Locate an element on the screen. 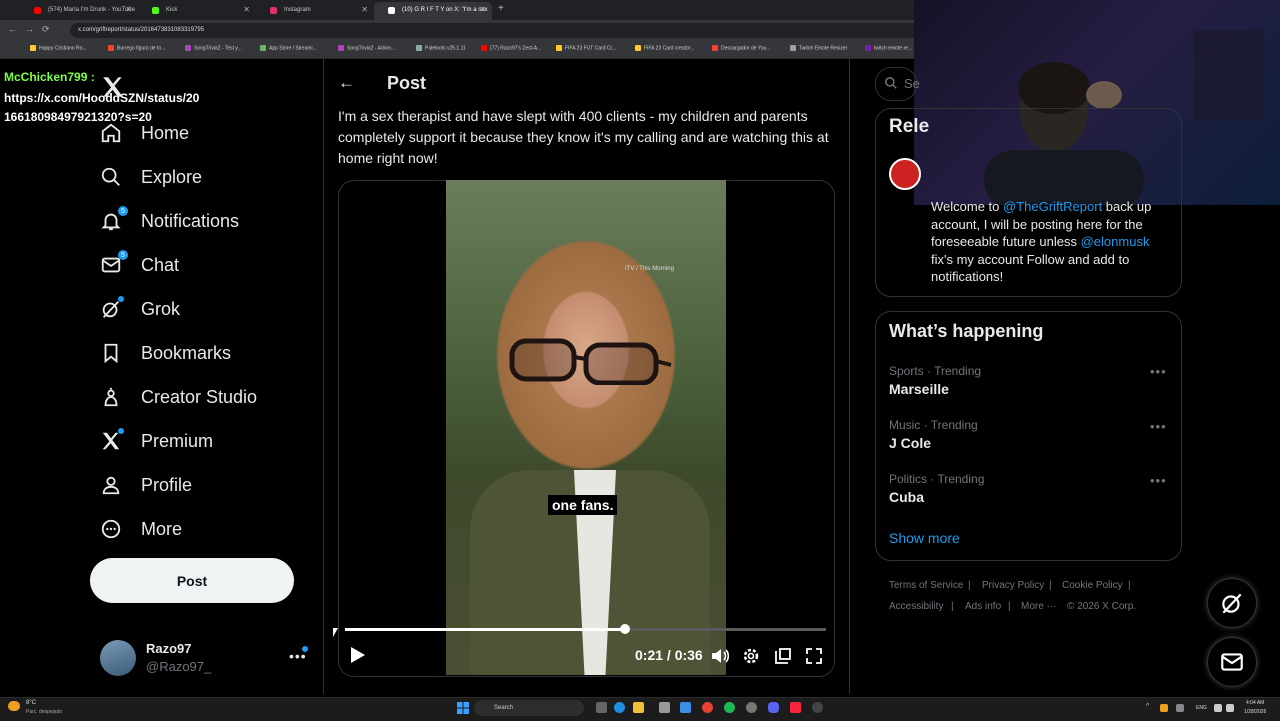 The image size is (1280, 721). mention-link: @TheGriftReport is located at coordinates (1052, 206).